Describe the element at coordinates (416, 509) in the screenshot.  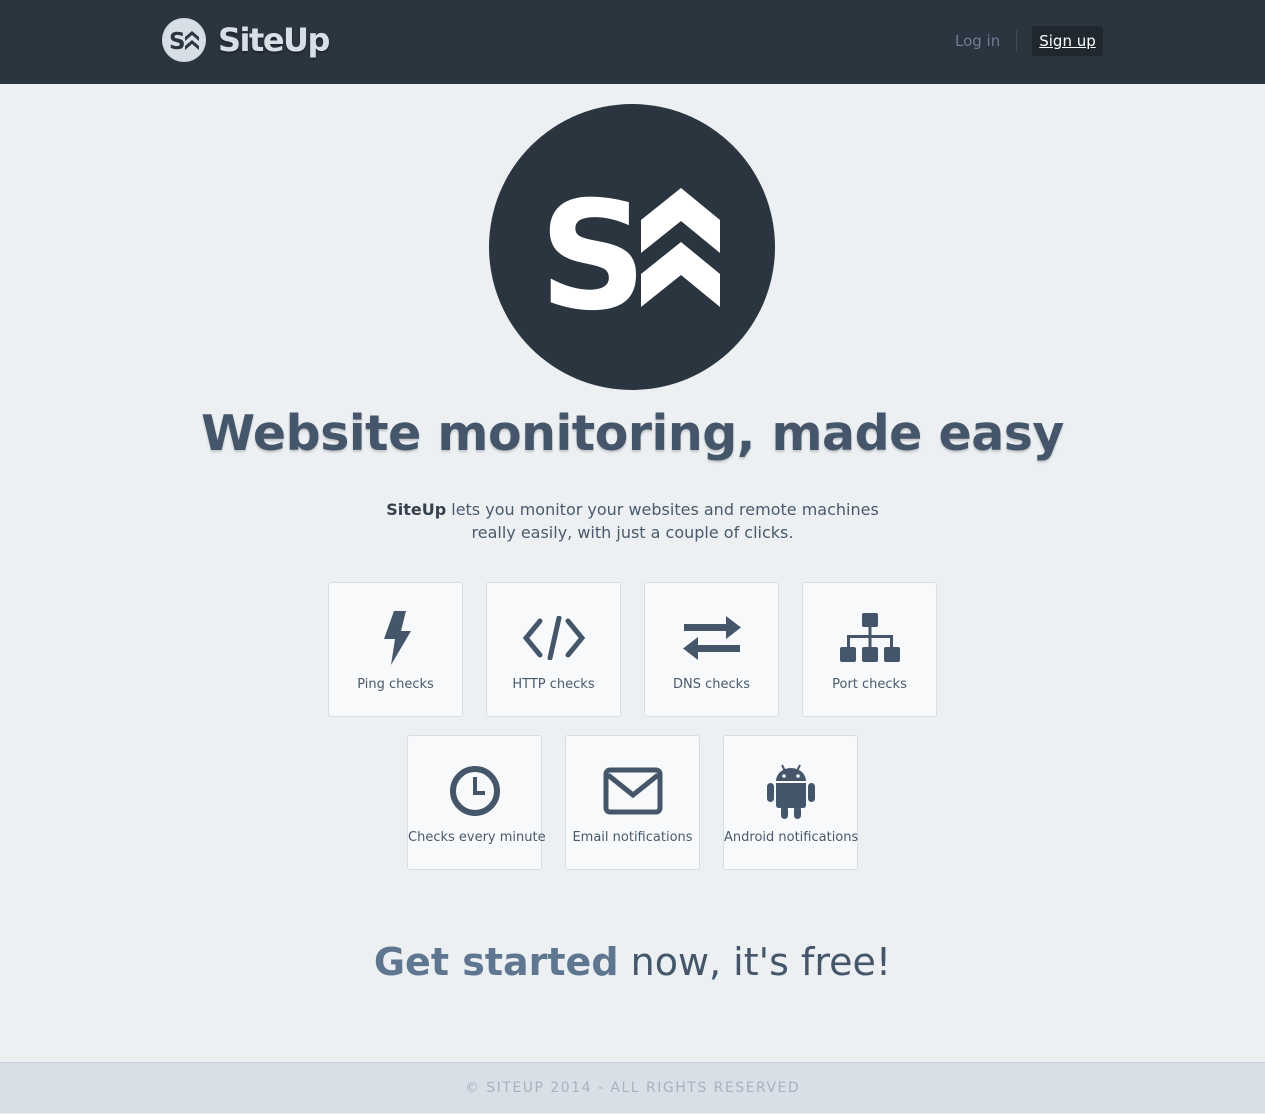
I see `intro-brand: SiteUp` at that location.